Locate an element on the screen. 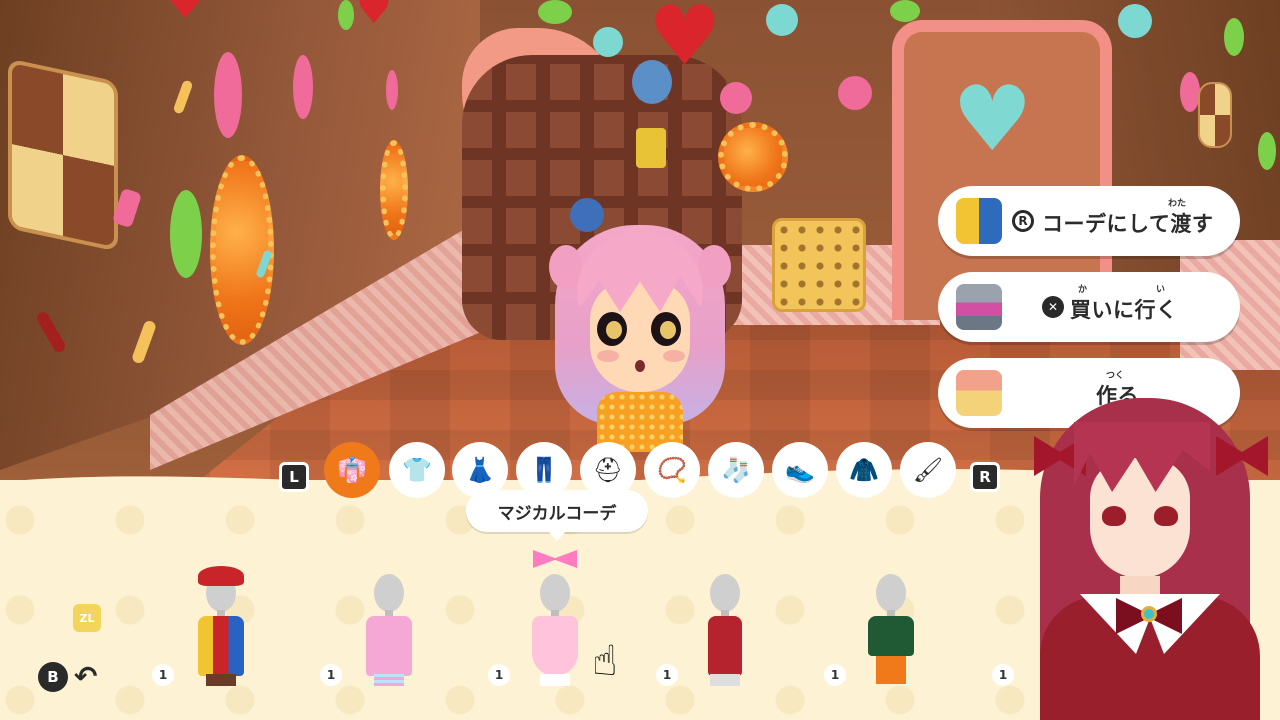 The height and width of the screenshot is (720, 1280). tab-tops: 👕 is located at coordinates (417, 470).